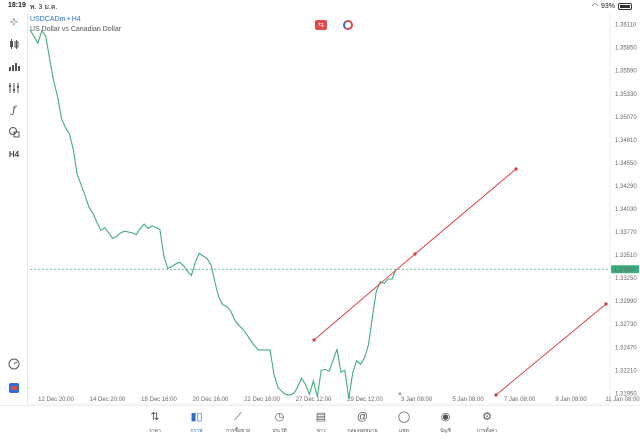 The height and width of the screenshot is (447, 640). Describe the element at coordinates (626, 141) in the screenshot. I see `price-tick-label: 1.34810` at that location.